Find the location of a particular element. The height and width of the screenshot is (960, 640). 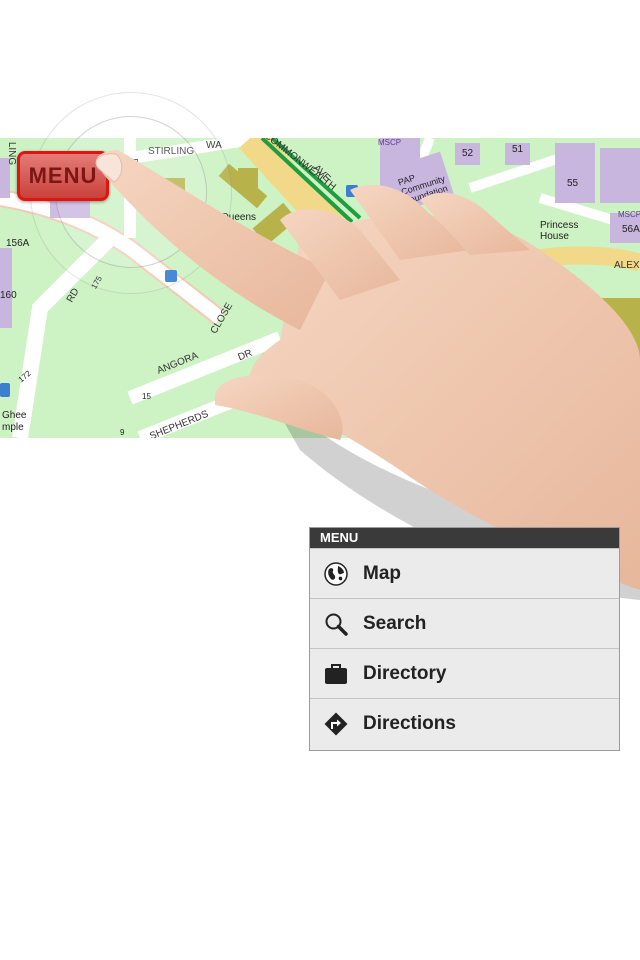

menu-header: MENU is located at coordinates (464, 538).